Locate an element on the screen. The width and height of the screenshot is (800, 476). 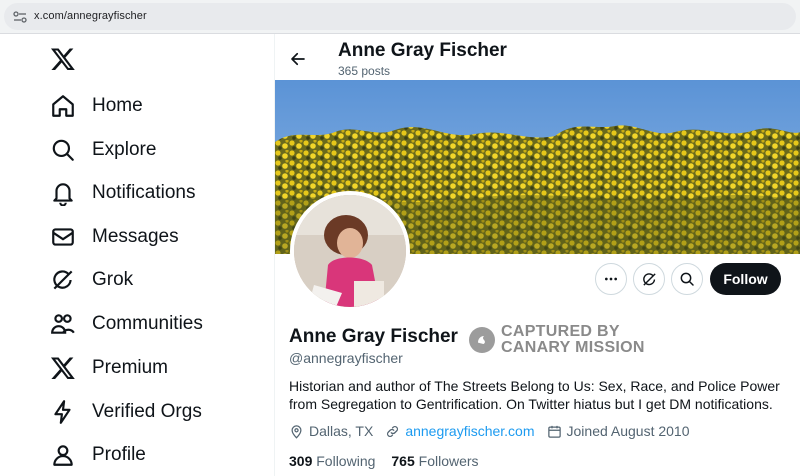
sidebar-item-label: Home is located at coordinates (117, 105).